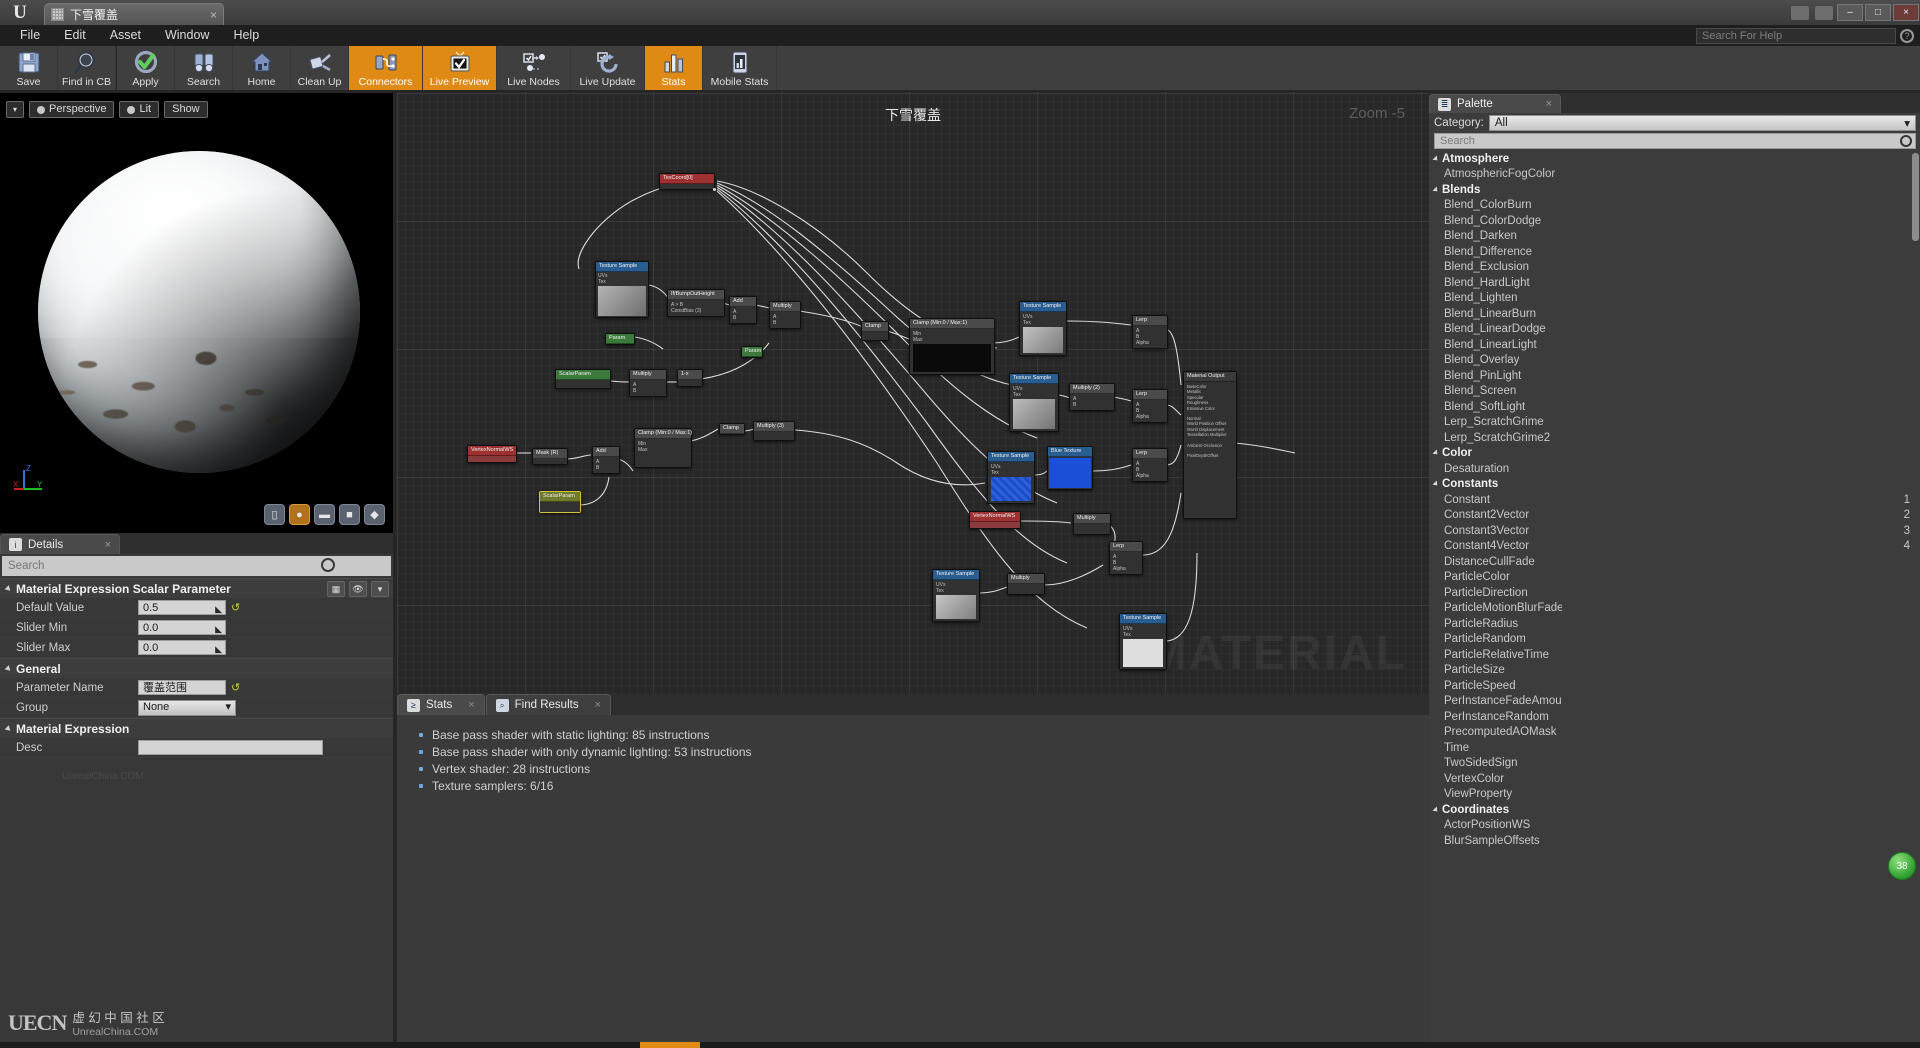  Describe the element at coordinates (186, 109) in the screenshot. I see `viewport-show-menu-button: Show` at that location.